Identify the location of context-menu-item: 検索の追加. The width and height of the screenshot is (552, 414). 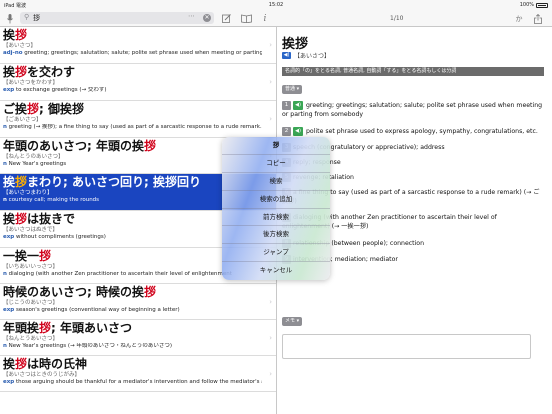
(276, 200).